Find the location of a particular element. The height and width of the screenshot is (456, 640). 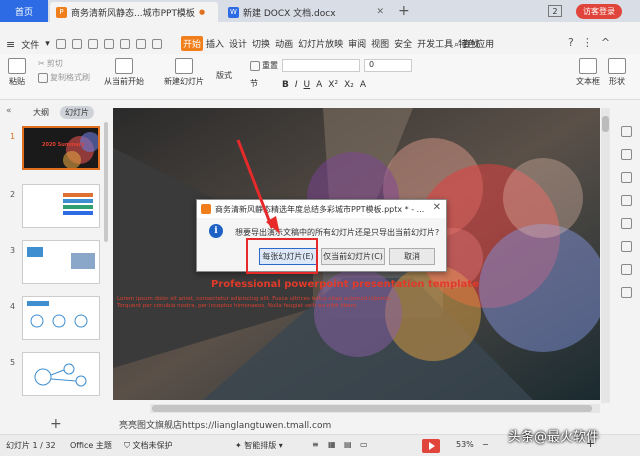

section-button: 节 is located at coordinates (254, 83).